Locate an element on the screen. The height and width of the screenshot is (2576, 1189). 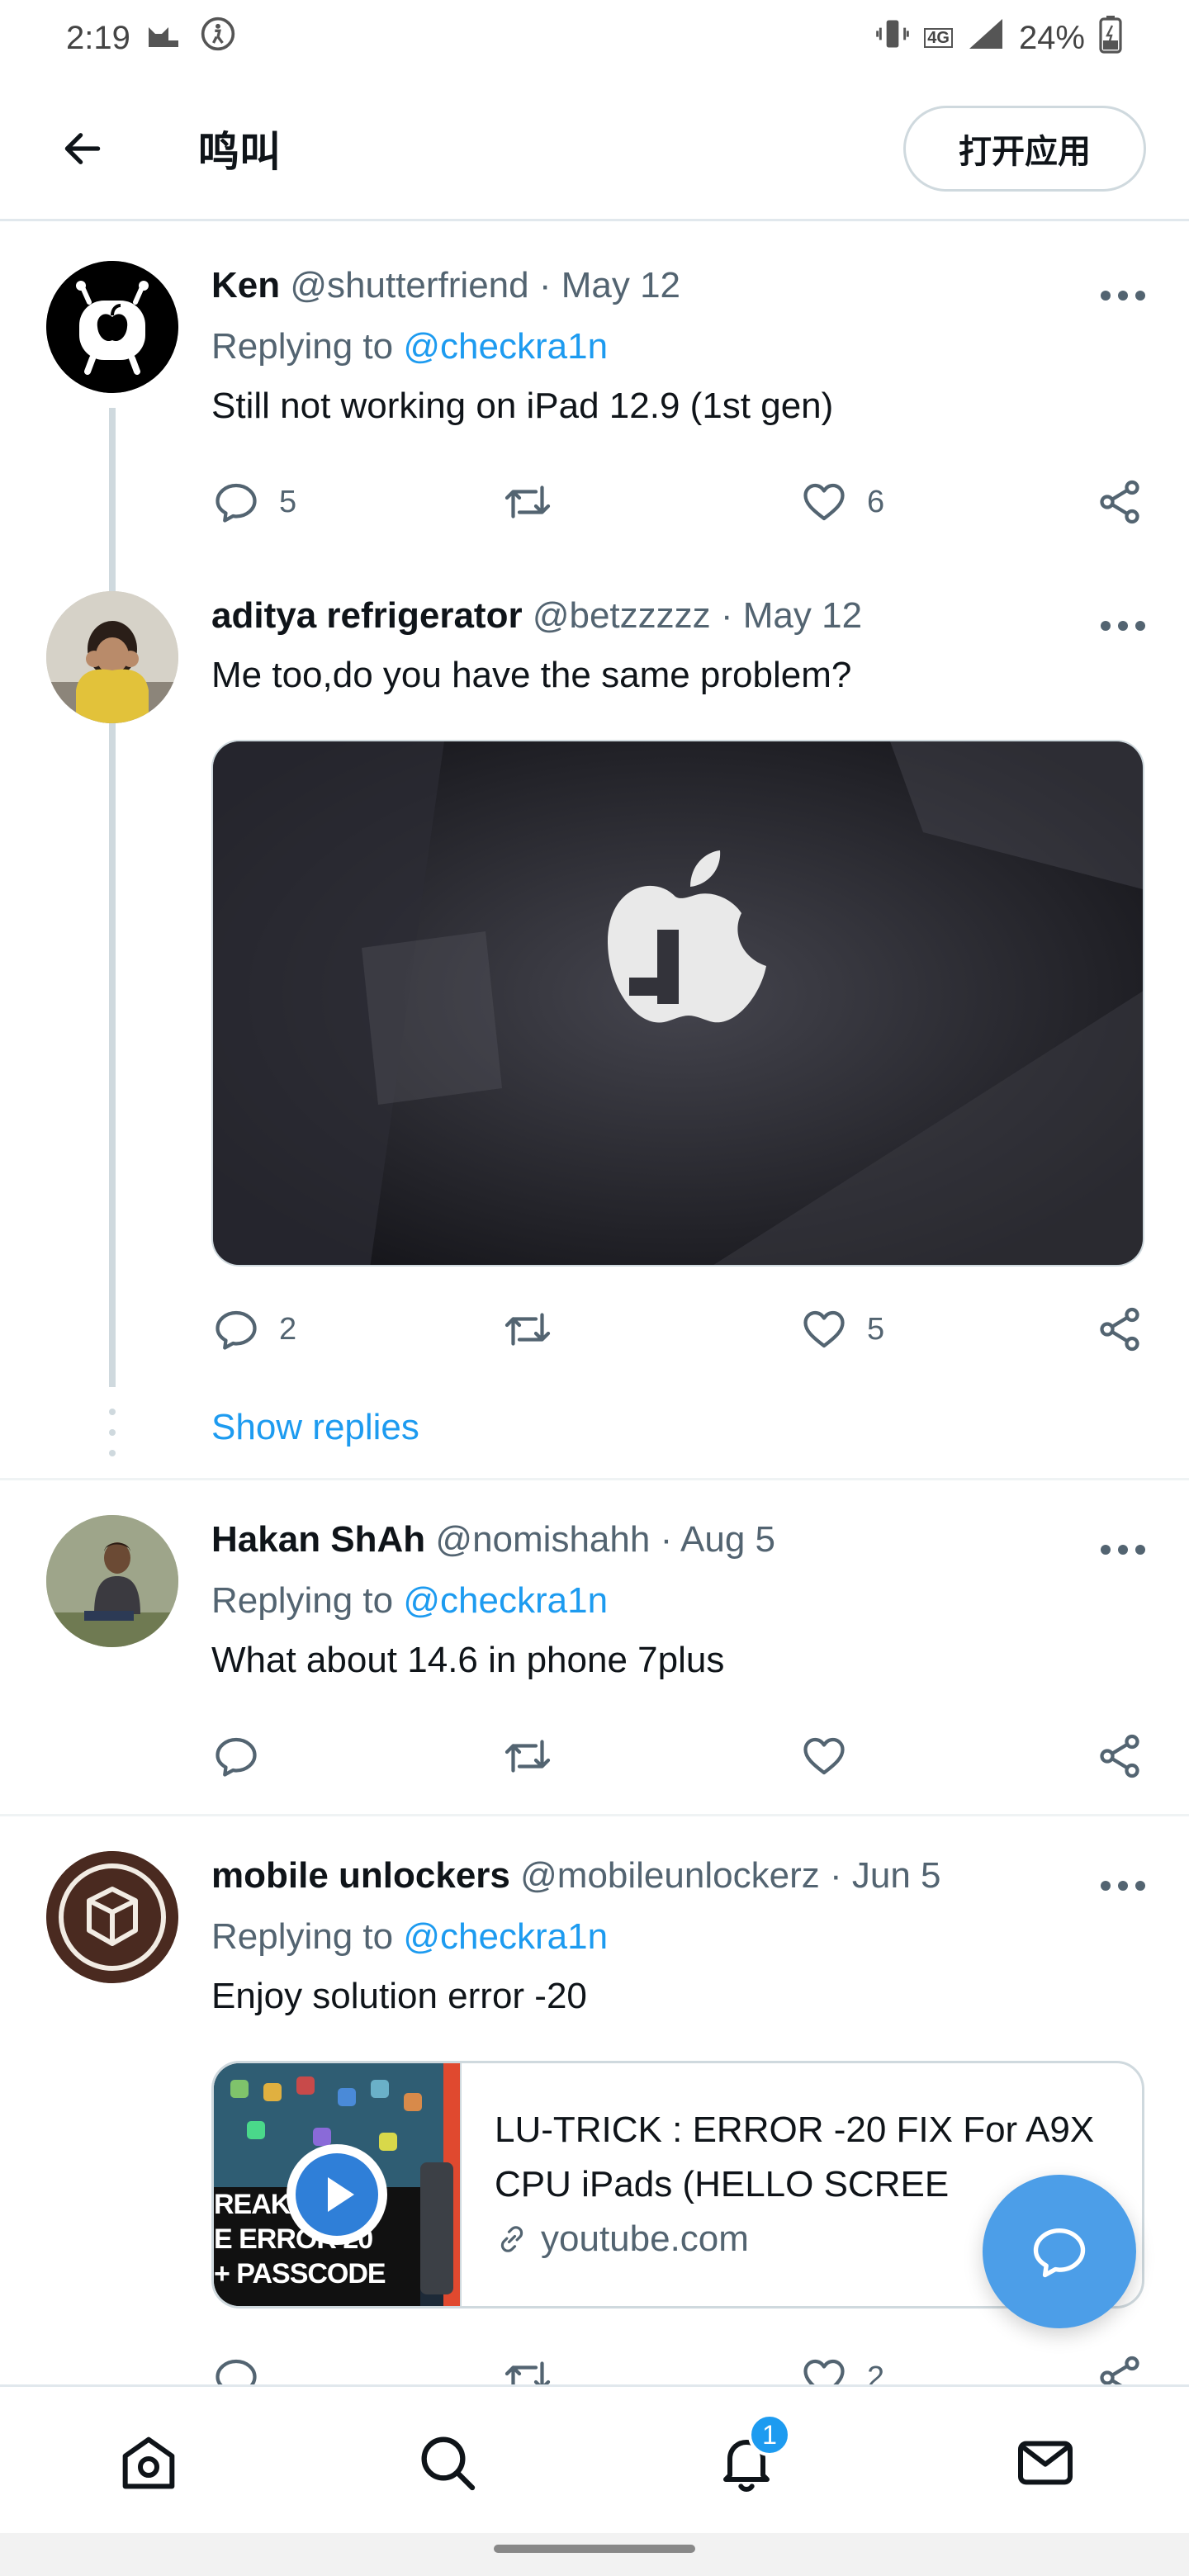
chat-bubble-icon is located at coordinates (1059, 2253).